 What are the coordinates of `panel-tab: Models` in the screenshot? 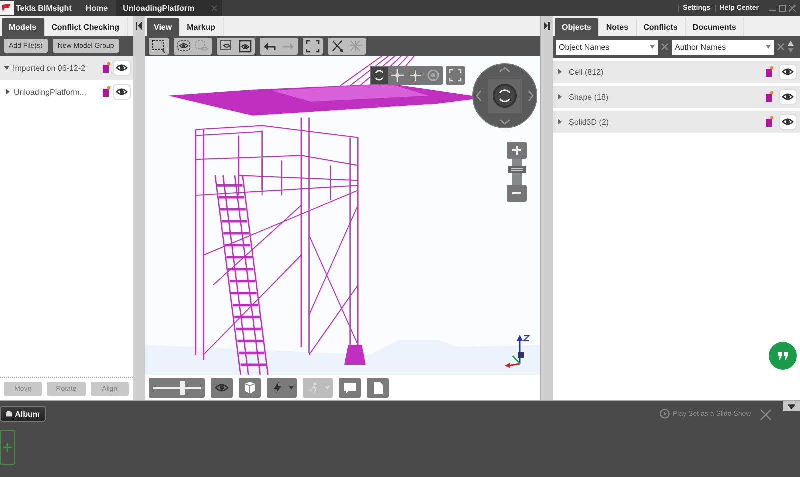 It's located at (23, 27).